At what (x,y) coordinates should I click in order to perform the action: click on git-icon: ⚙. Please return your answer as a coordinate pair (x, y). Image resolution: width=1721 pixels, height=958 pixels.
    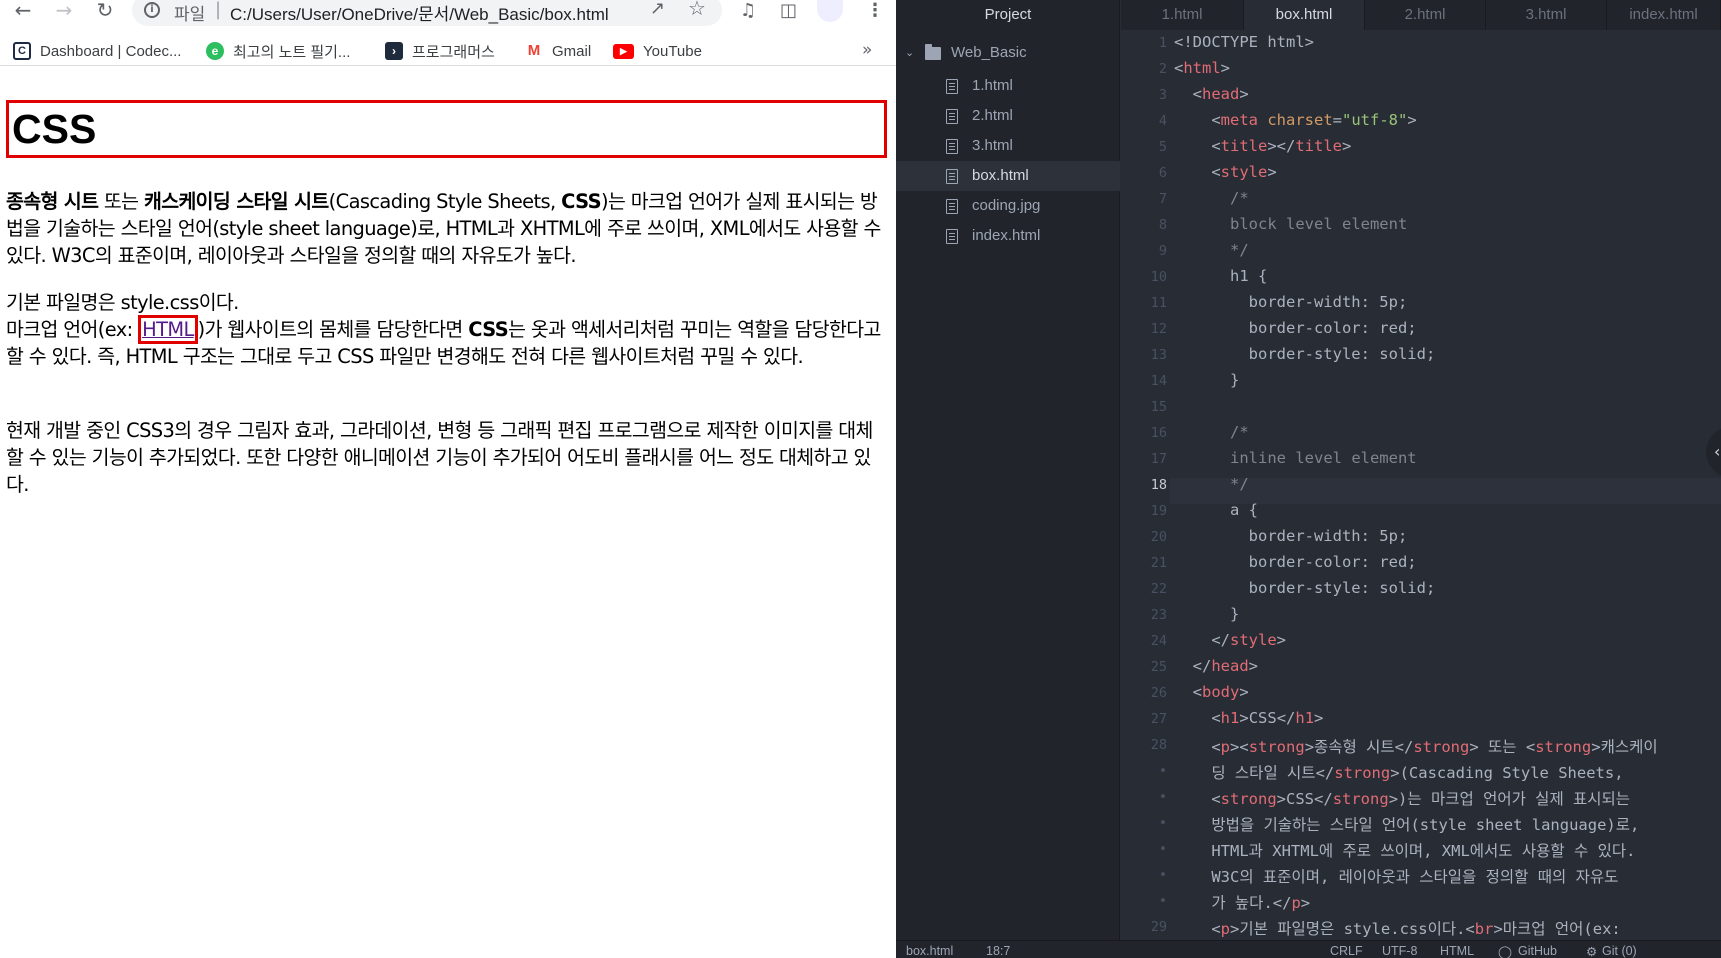
    Looking at the image, I should click on (1591, 951).